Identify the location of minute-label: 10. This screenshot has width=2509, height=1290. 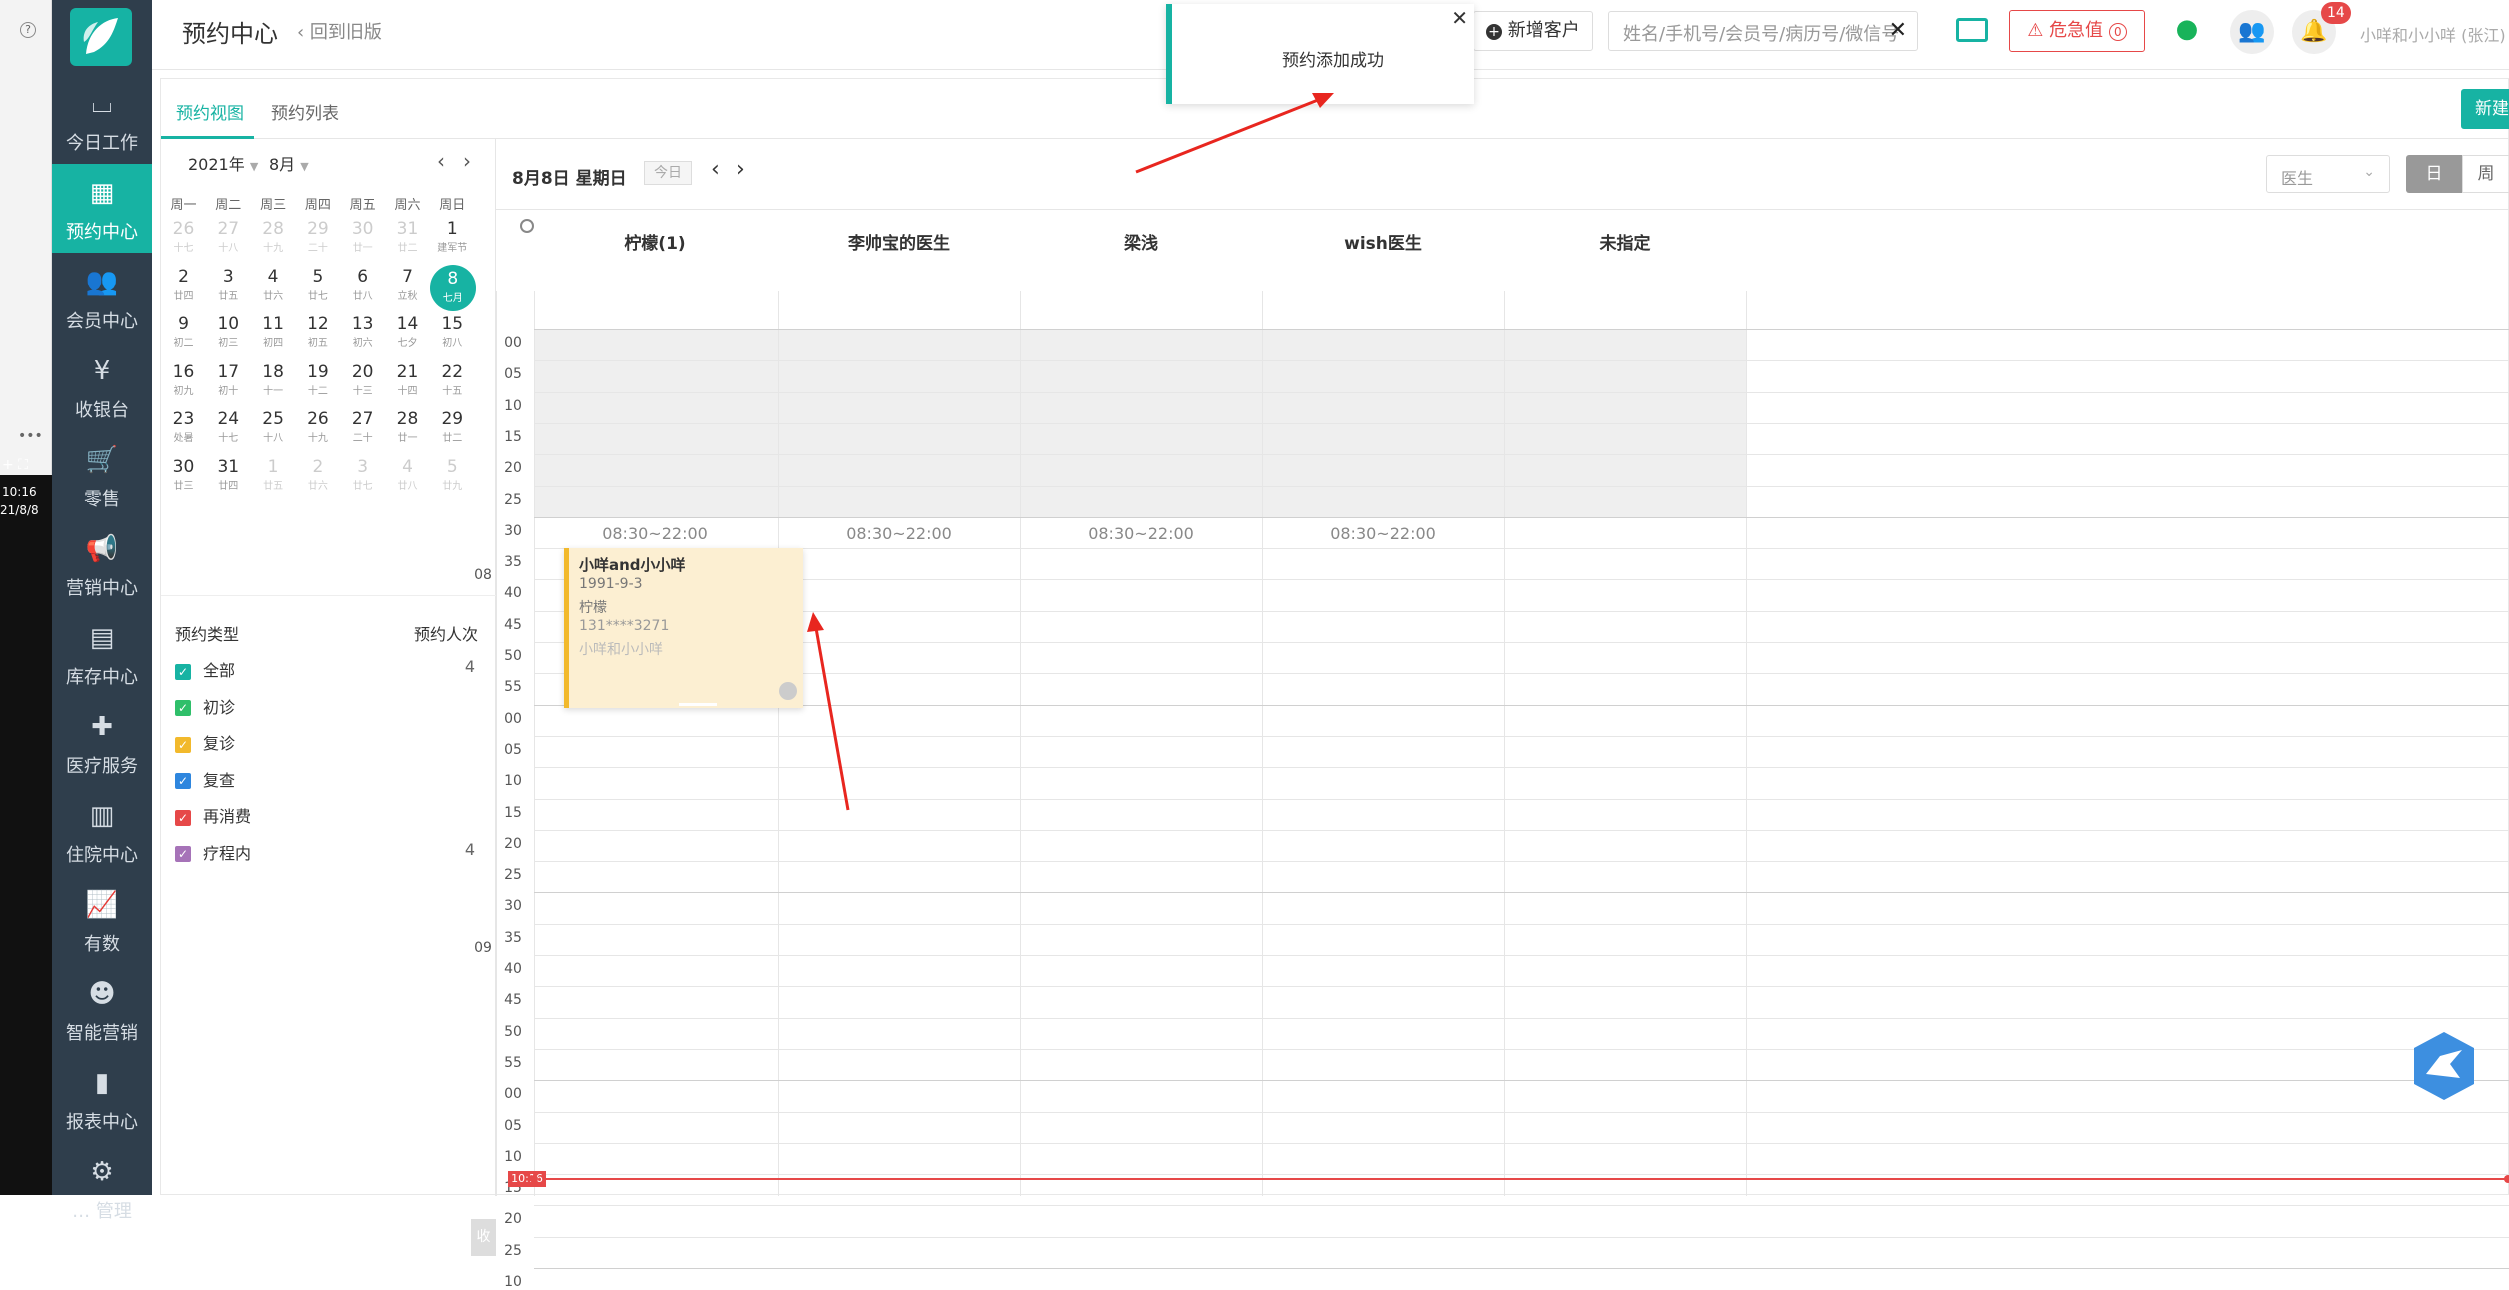
(513, 1282).